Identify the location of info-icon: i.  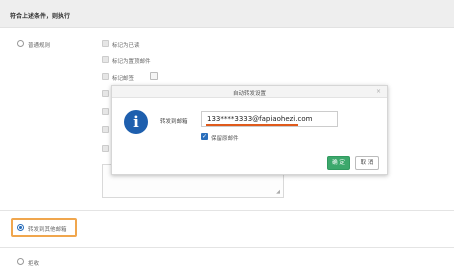
(136, 122).